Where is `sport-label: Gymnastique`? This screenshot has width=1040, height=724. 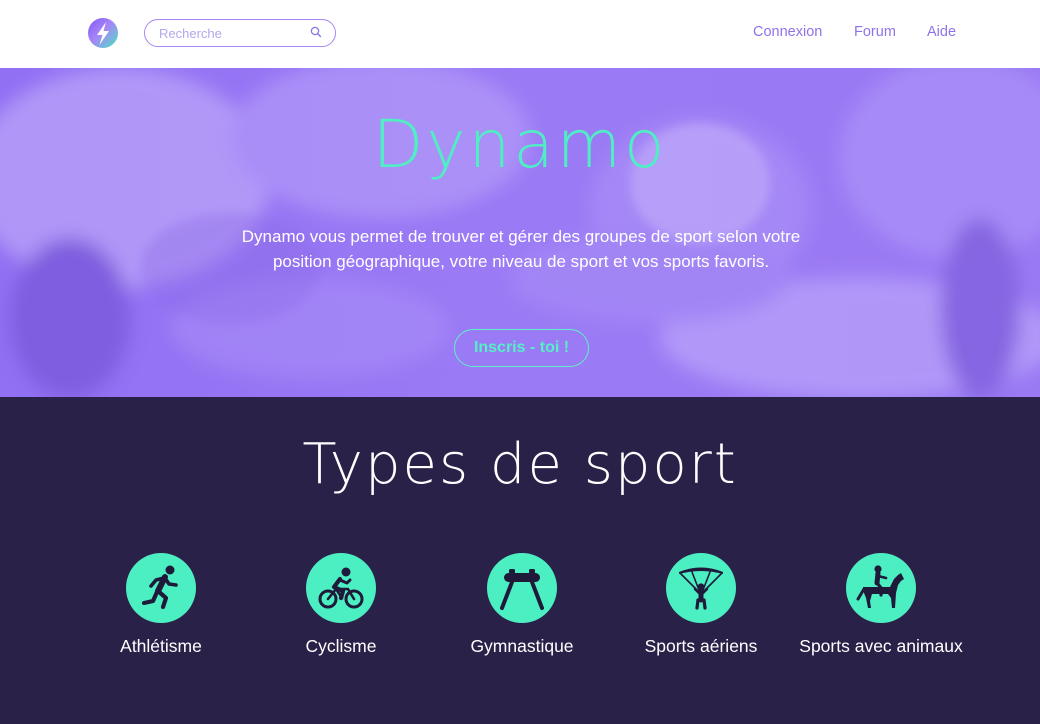 sport-label: Gymnastique is located at coordinates (522, 646).